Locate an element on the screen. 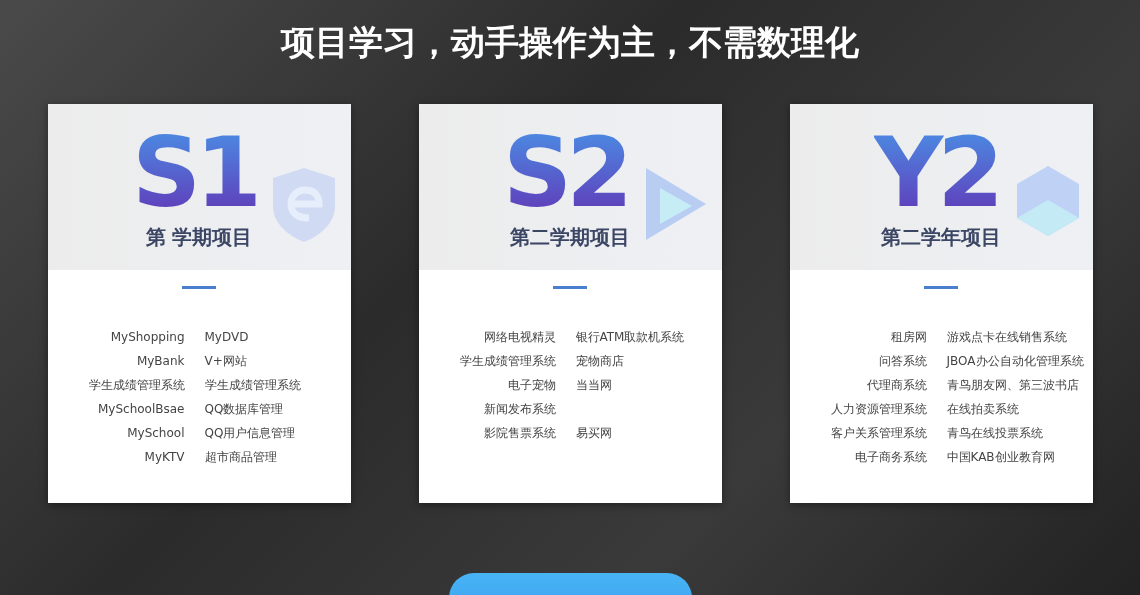 Image resolution: width=1140 pixels, height=595 pixels. project-name: QQ数据库管理 is located at coordinates (244, 409).